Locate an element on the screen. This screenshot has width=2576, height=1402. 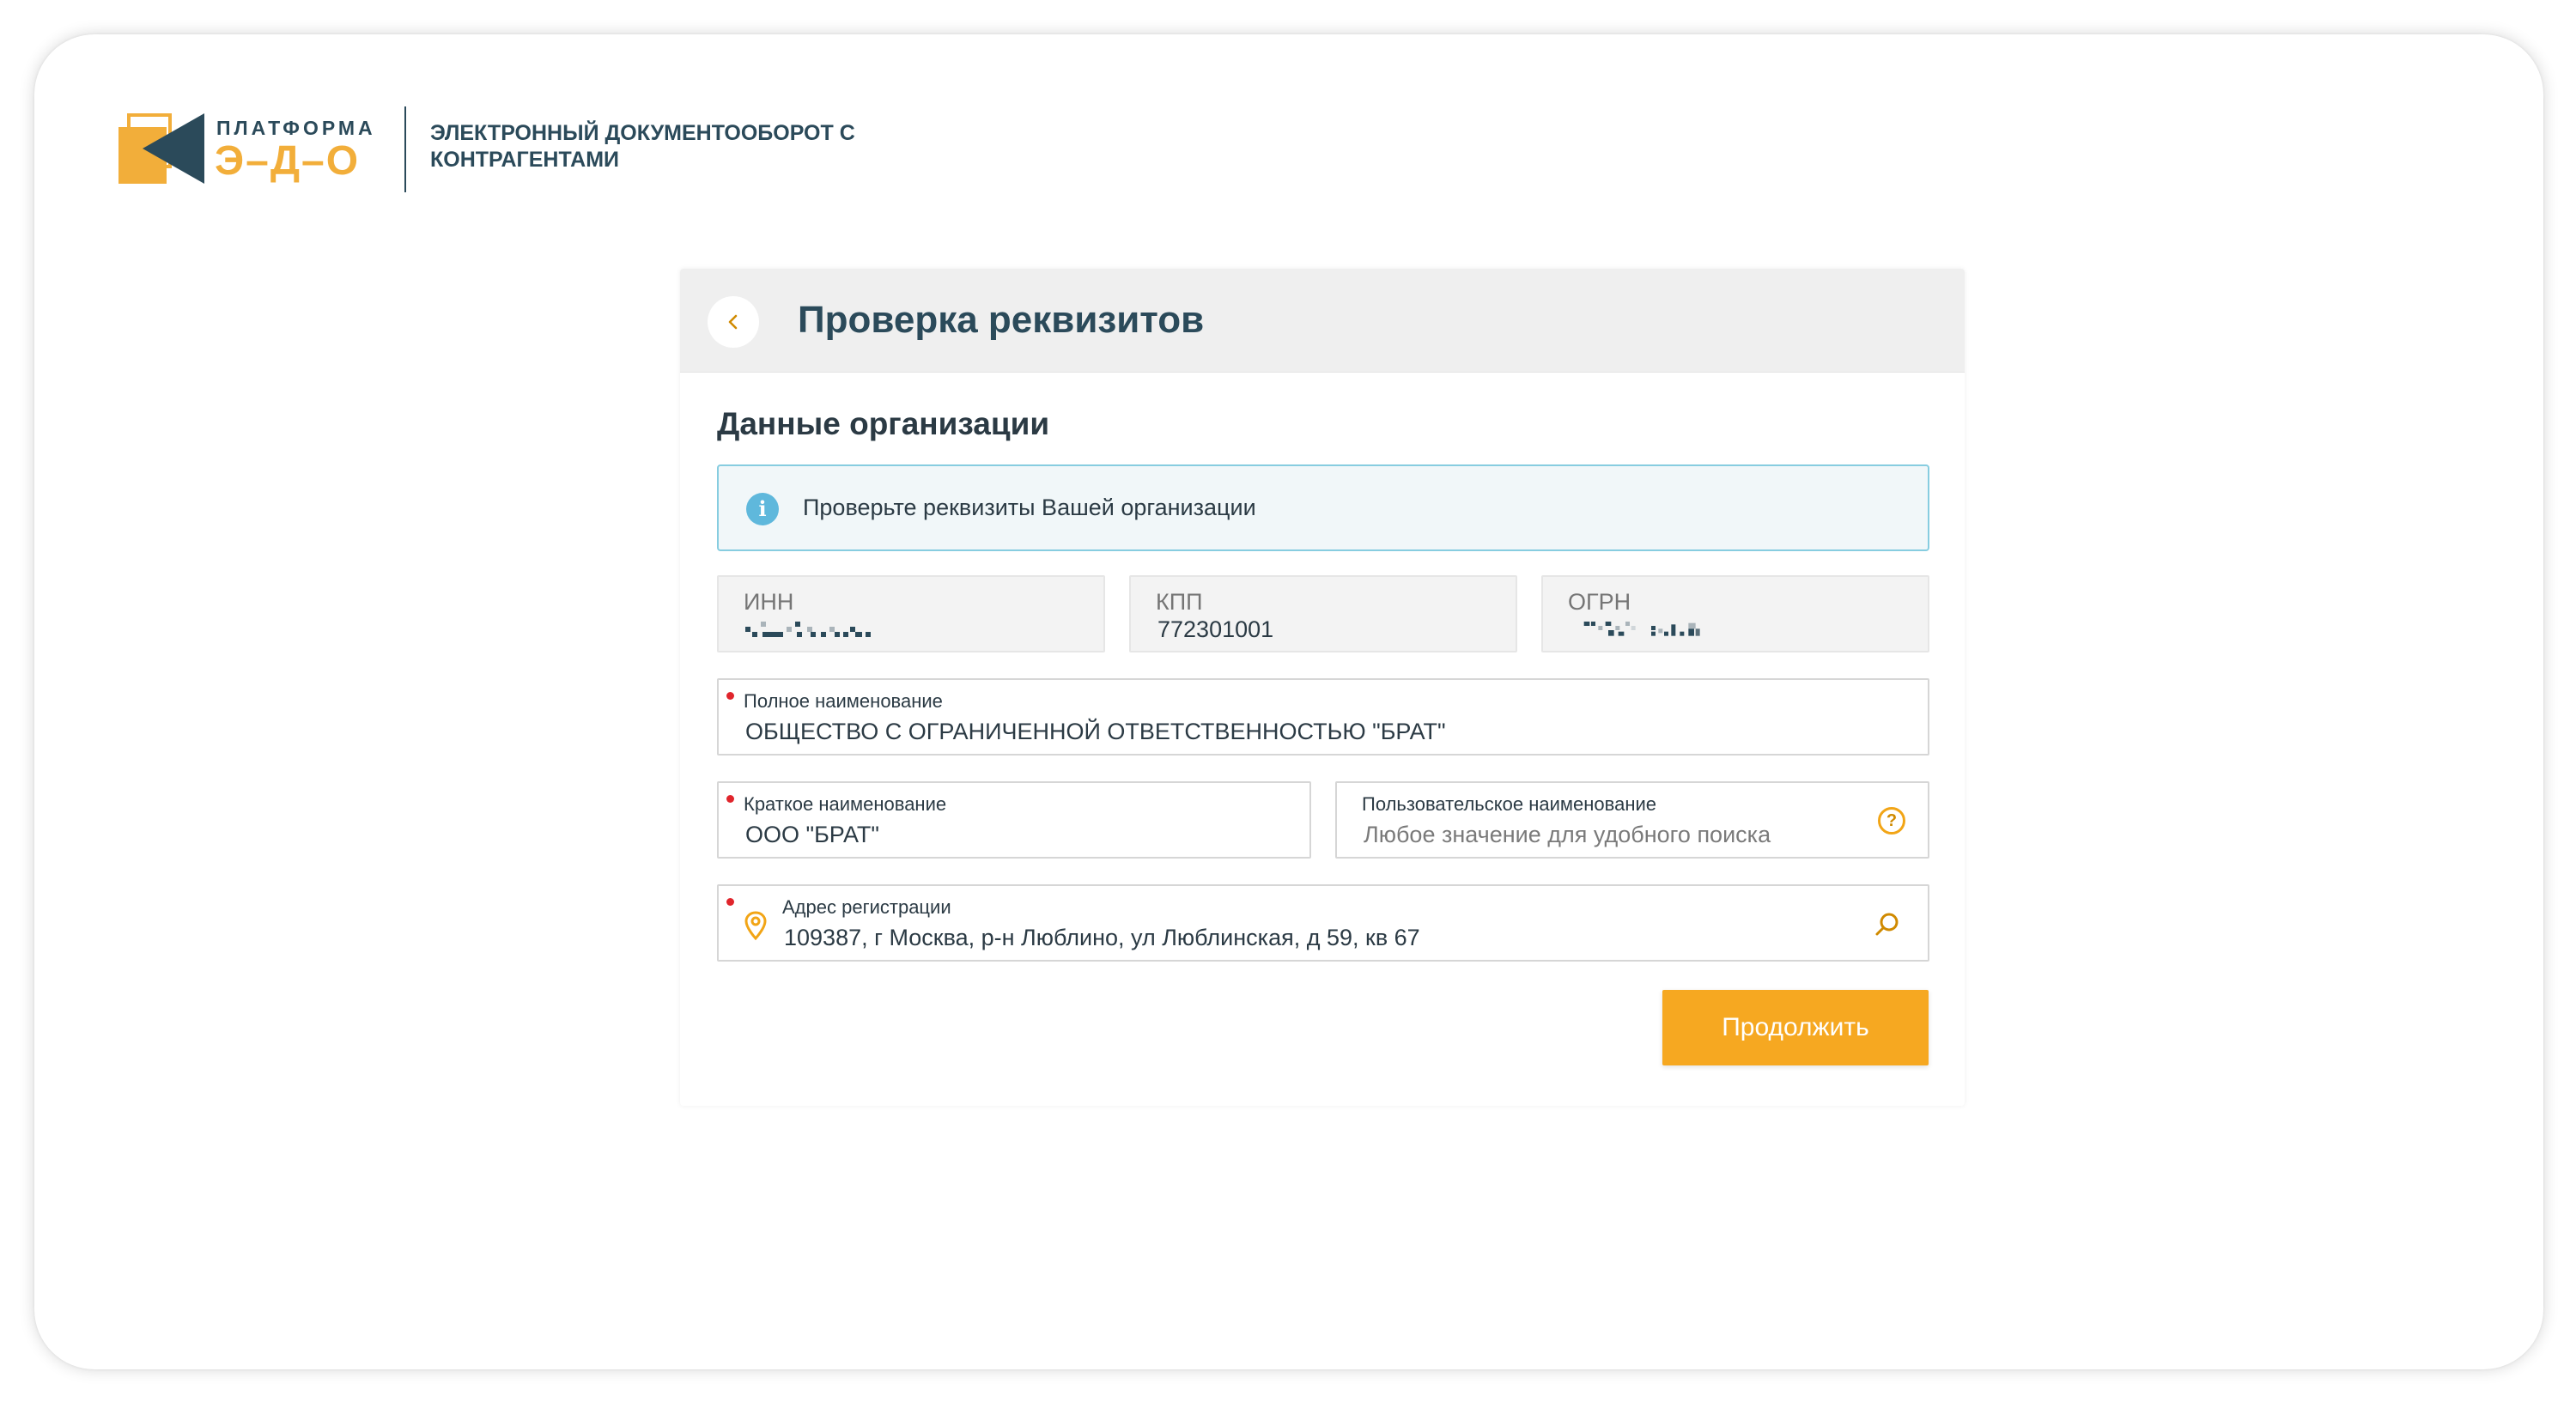
logo-text-top: ПЛАТФОРМА is located at coordinates (296, 128).